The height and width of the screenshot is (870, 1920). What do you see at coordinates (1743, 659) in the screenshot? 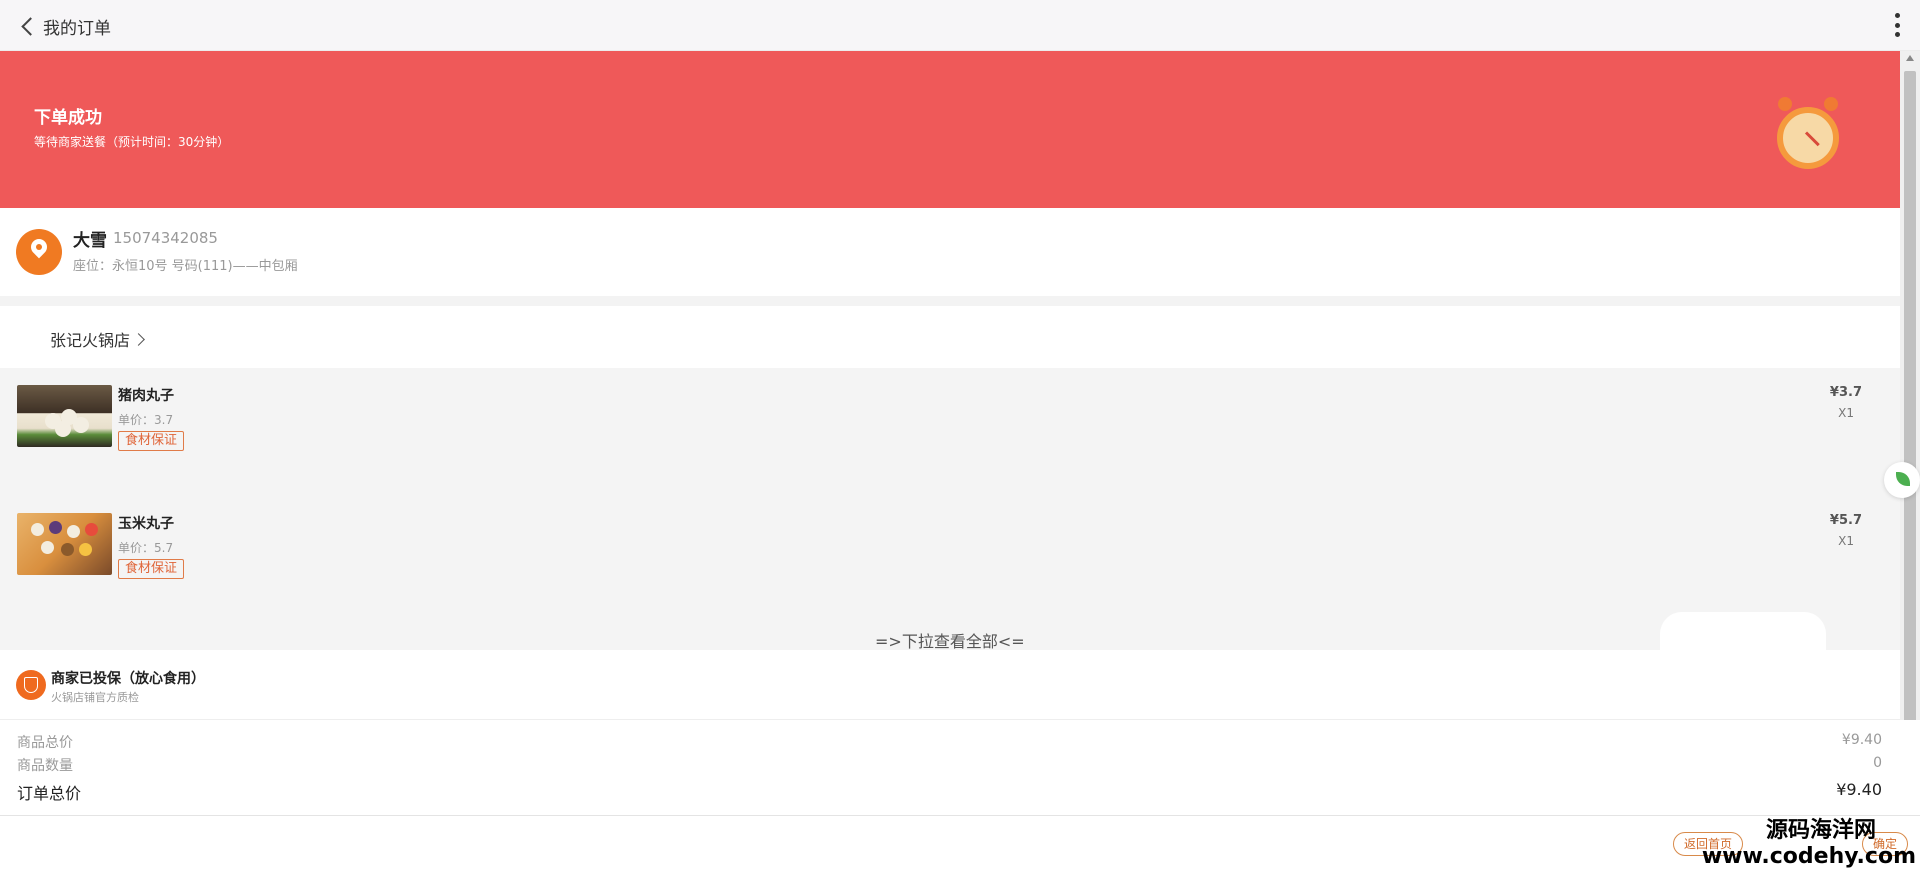
I see `floating-card` at bounding box center [1743, 659].